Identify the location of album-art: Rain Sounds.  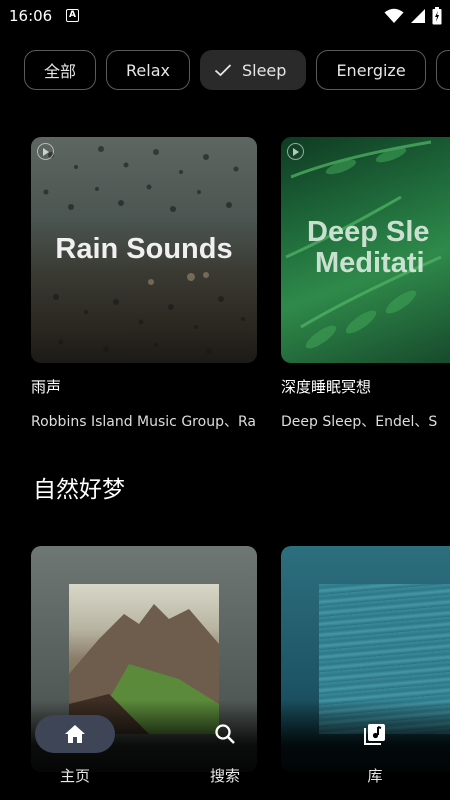
(144, 250).